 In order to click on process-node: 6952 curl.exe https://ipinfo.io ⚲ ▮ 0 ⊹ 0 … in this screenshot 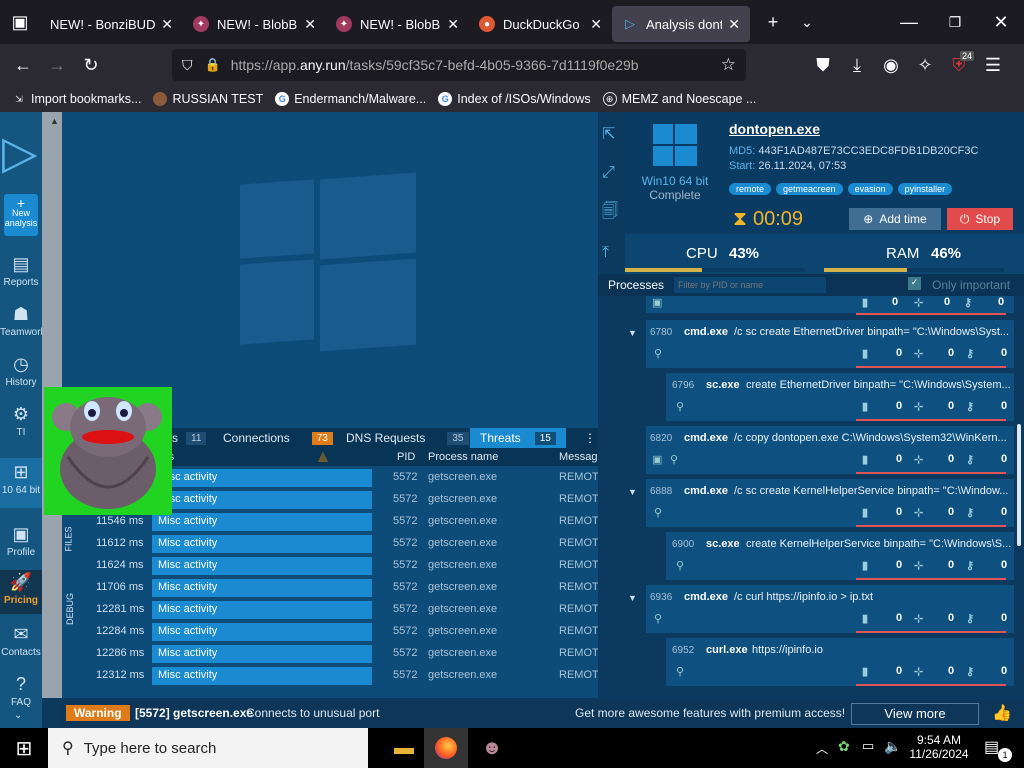, I will do `click(840, 662)`.